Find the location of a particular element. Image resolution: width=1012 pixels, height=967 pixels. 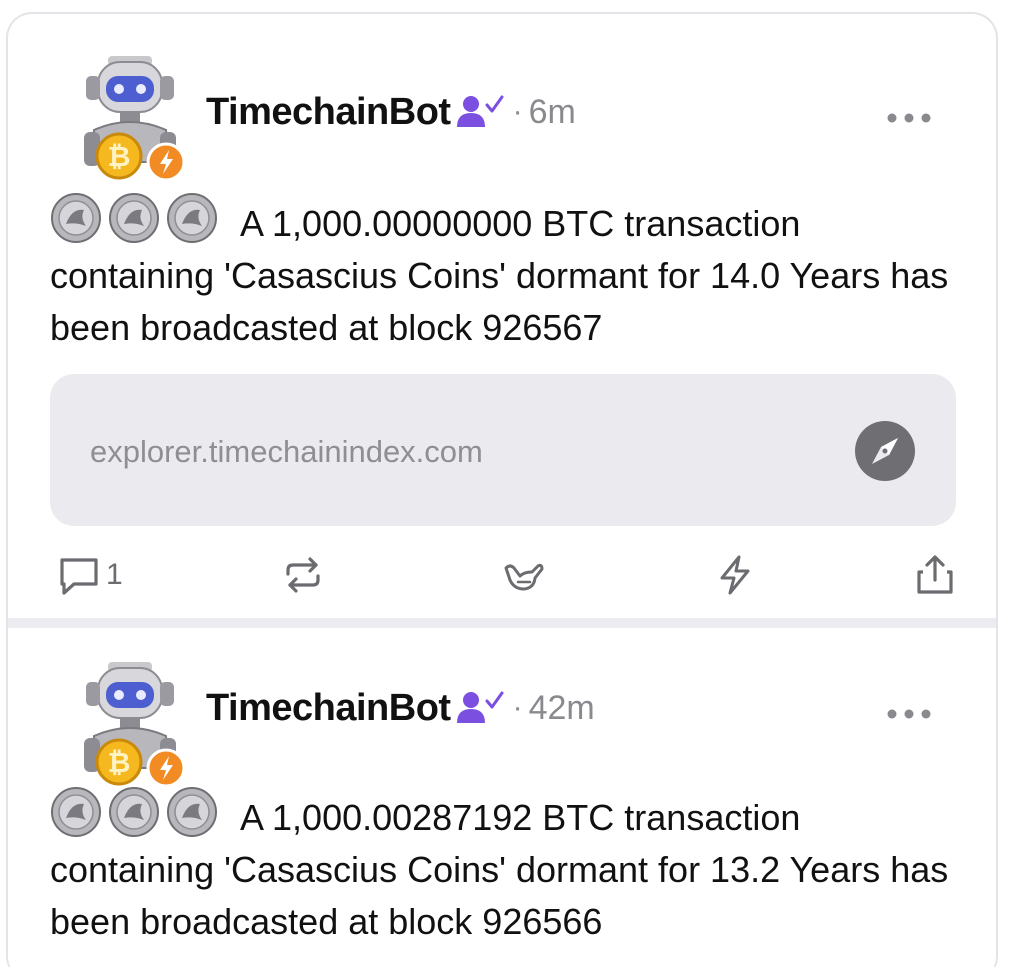

reply-icon is located at coordinates (79, 576).